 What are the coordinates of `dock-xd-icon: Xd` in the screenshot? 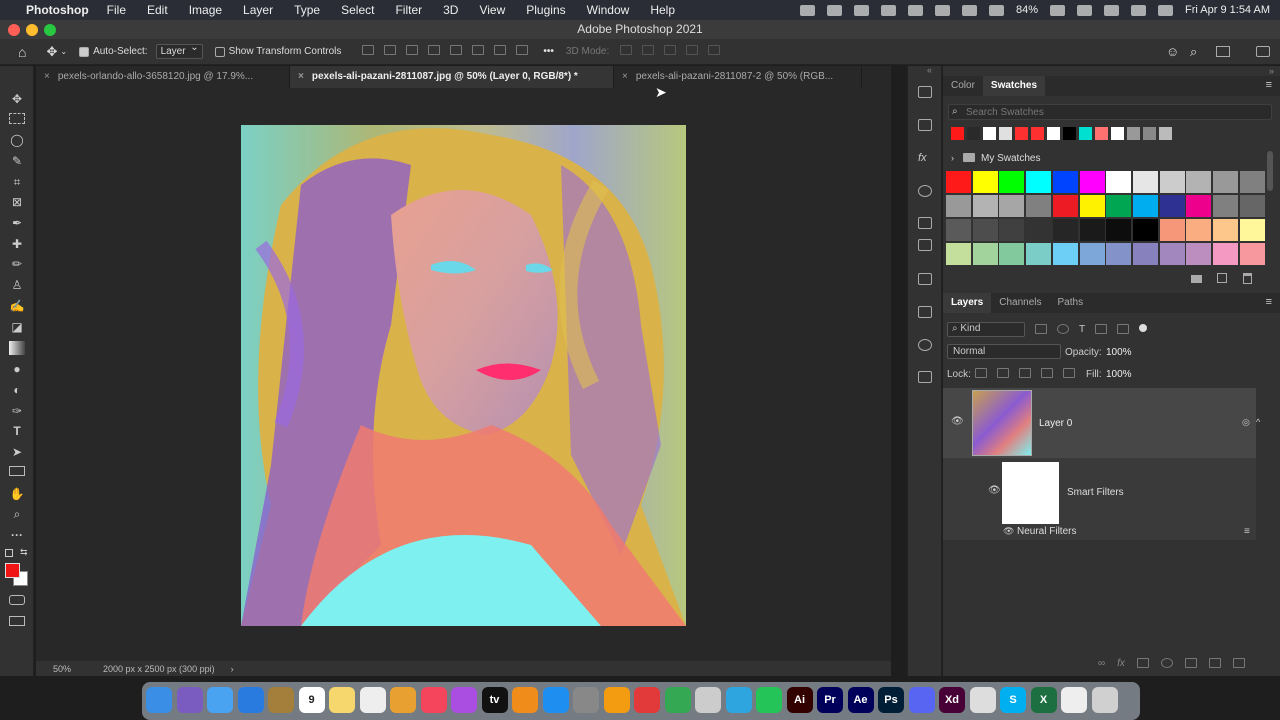 It's located at (952, 700).